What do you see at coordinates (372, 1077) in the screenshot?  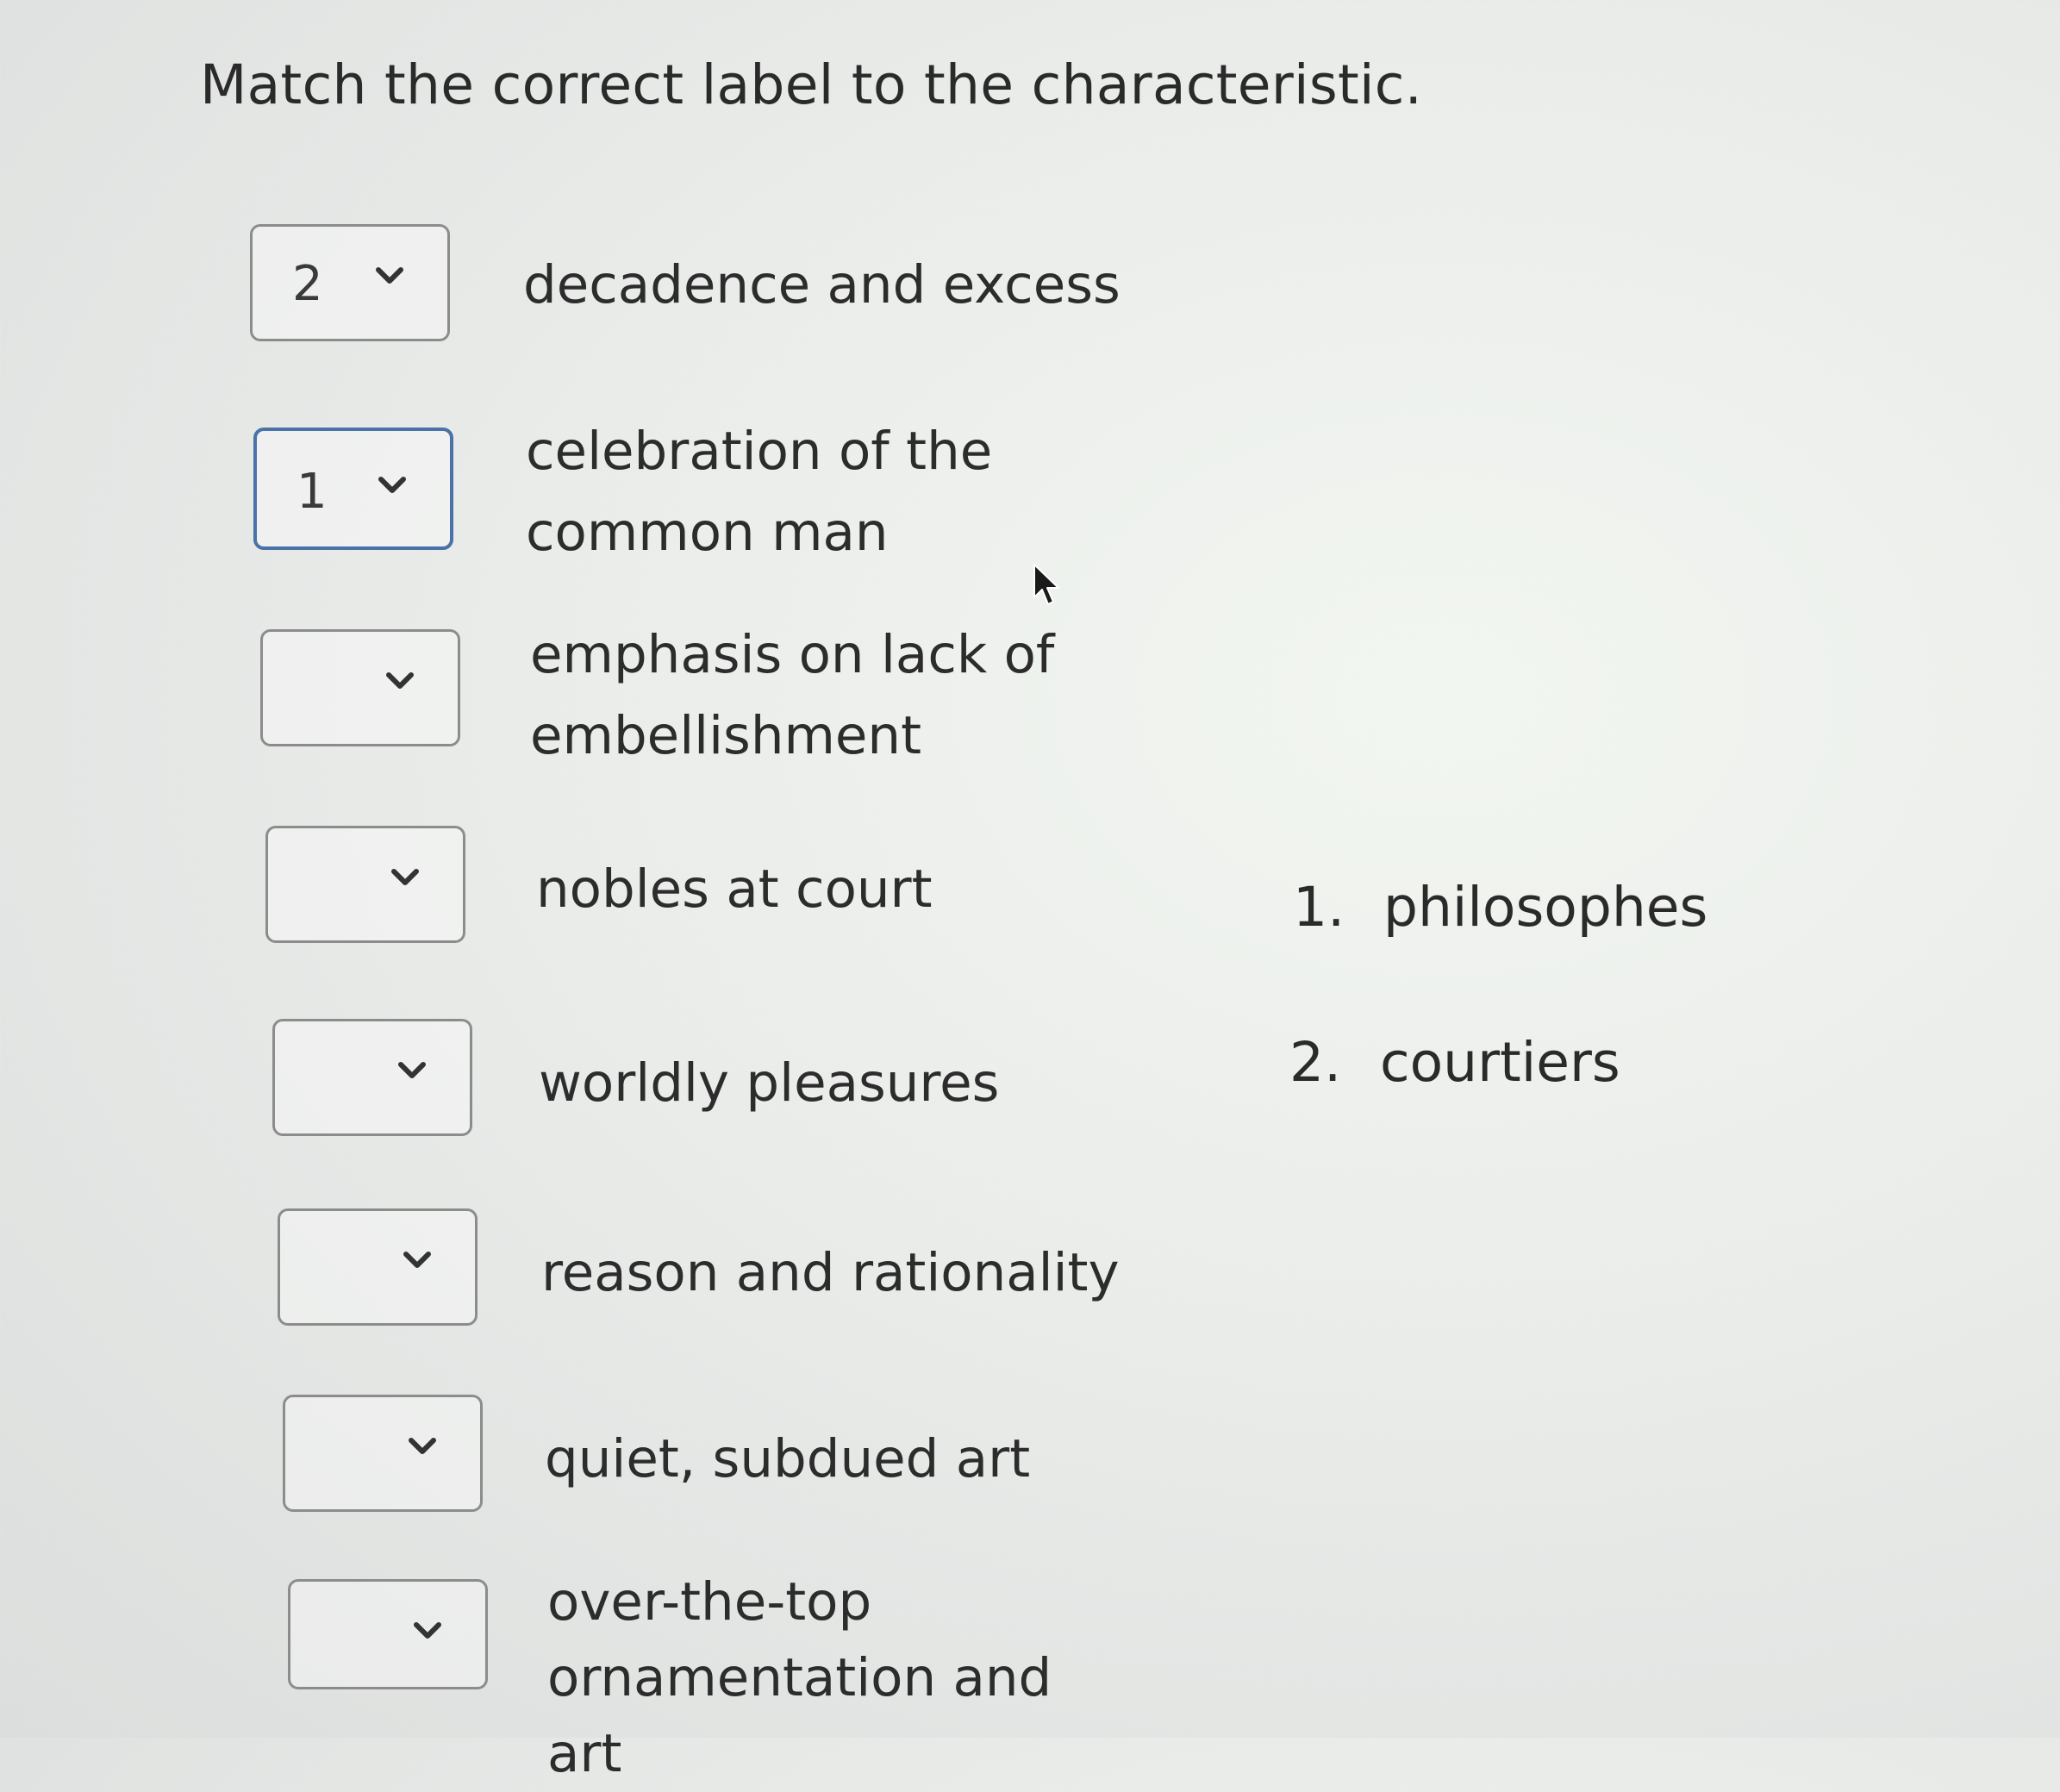 I see `answer-select-worldly` at bounding box center [372, 1077].